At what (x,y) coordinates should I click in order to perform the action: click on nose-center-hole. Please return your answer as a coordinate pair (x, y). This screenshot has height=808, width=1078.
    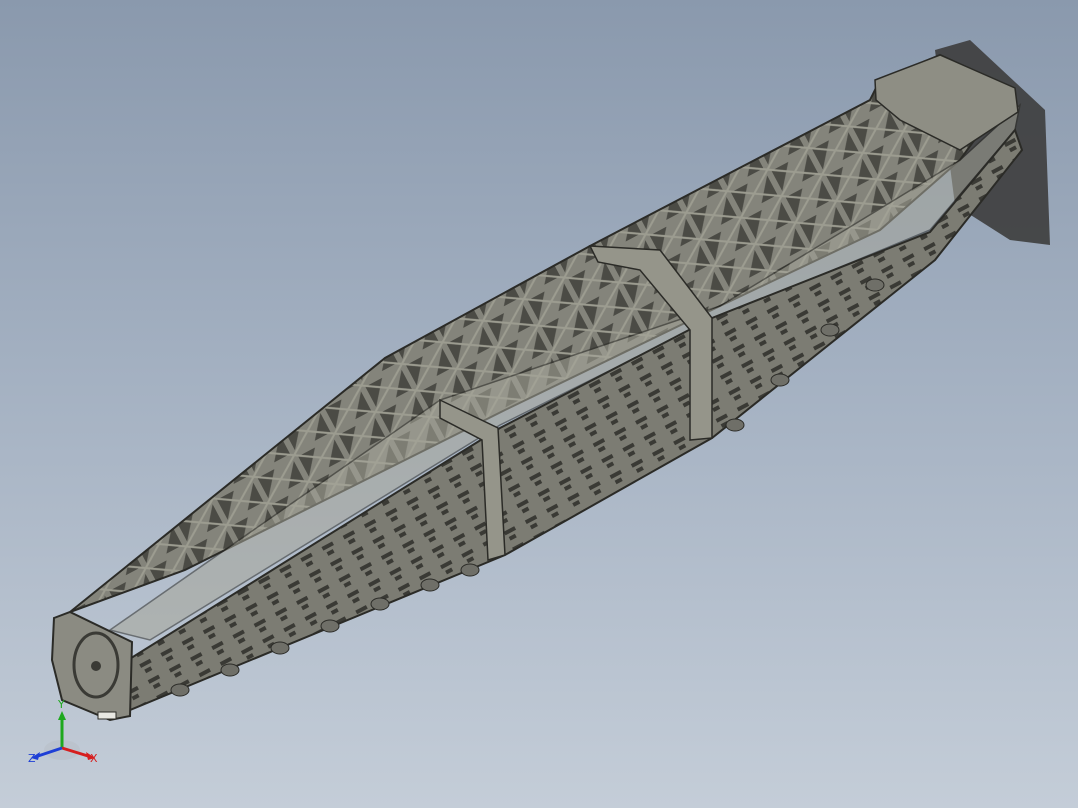
    Looking at the image, I should click on (96, 666).